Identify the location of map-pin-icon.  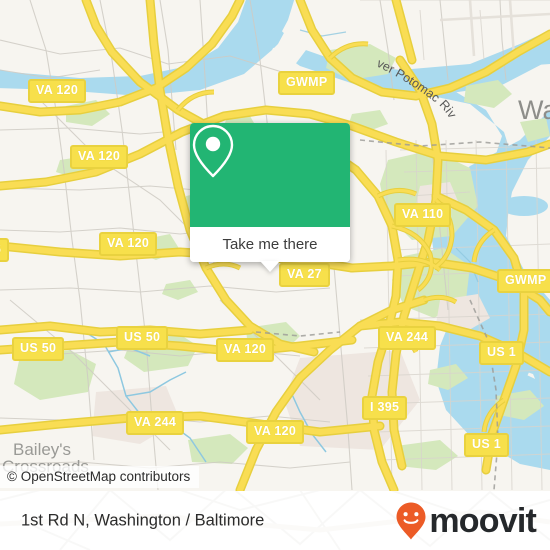
(213, 151).